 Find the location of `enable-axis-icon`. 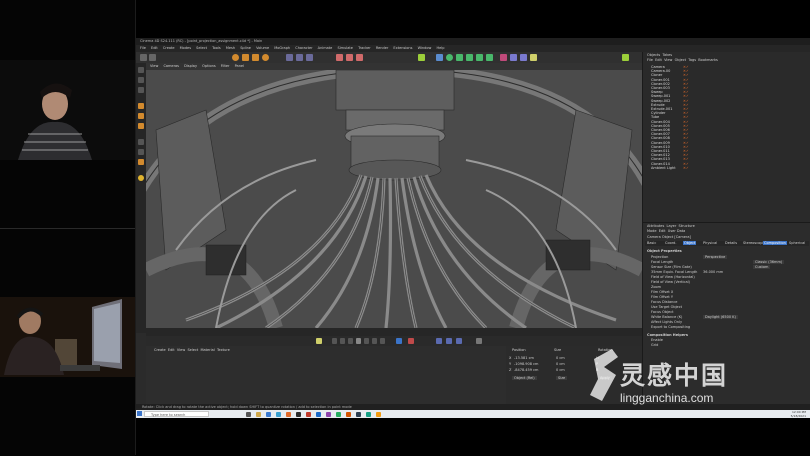

enable-axis-icon is located at coordinates (141, 142).